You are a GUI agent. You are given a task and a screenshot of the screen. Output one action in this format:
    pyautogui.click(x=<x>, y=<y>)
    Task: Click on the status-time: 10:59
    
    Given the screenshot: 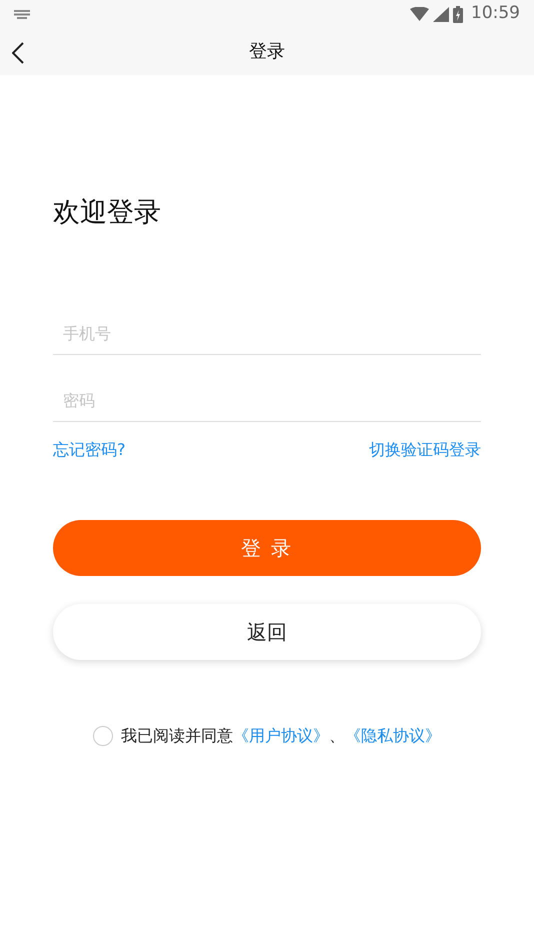 What is the action you would take?
    pyautogui.click(x=495, y=14)
    